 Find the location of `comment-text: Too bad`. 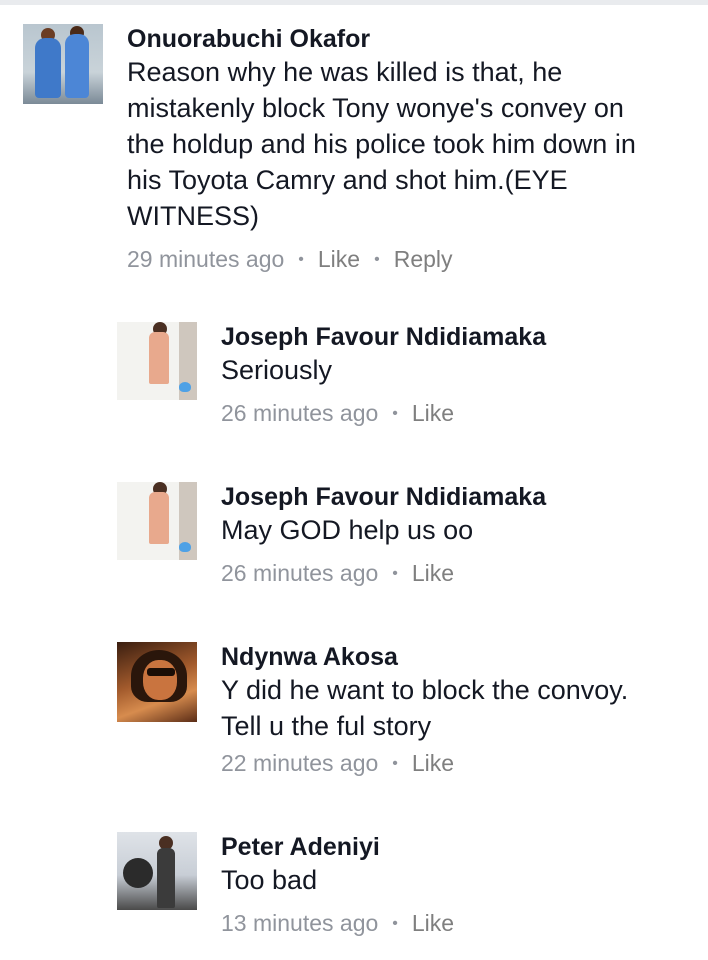

comment-text: Too bad is located at coordinates (269, 880).